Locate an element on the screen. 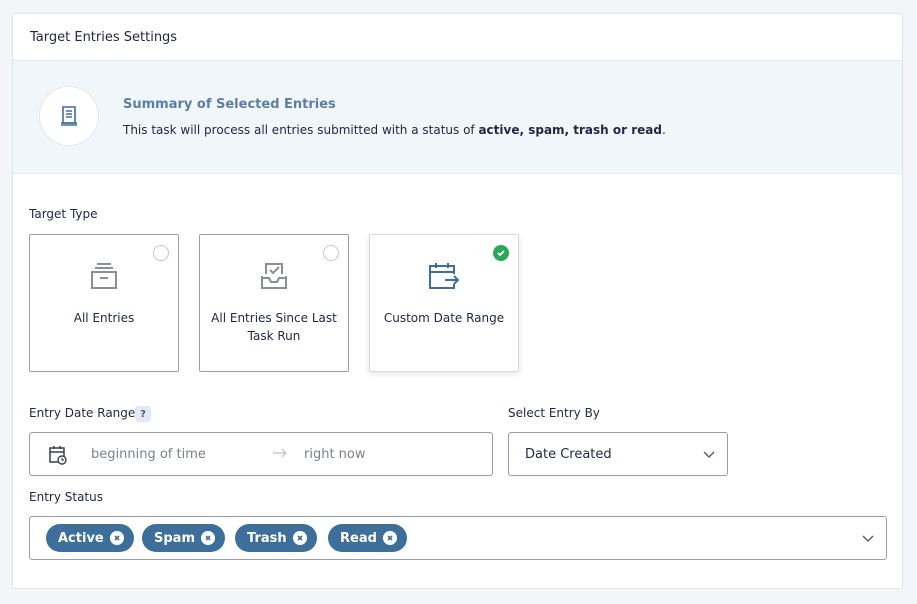 The width and height of the screenshot is (917, 604). target-option-label: All Entries Since Last Task Run is located at coordinates (274, 327).